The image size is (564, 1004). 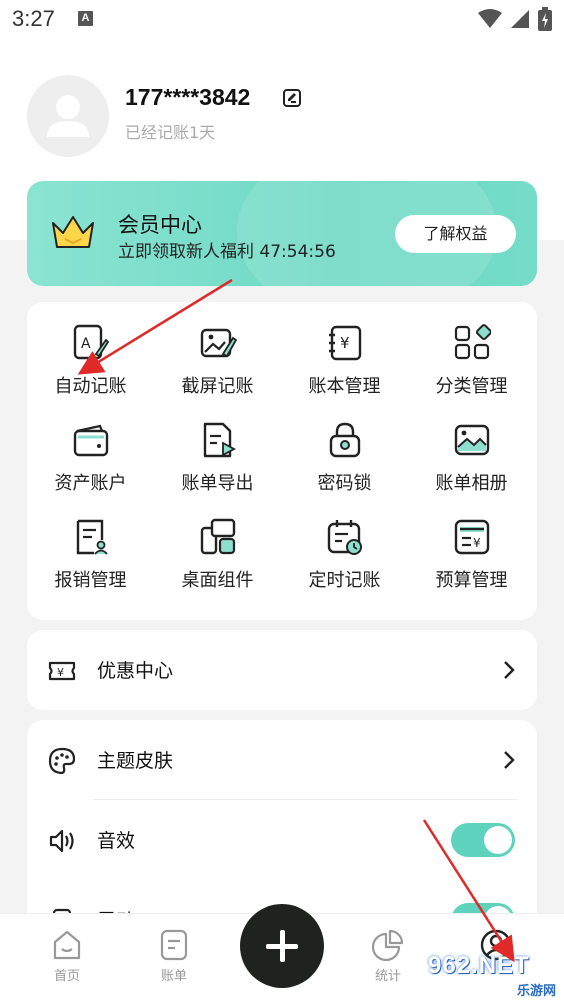 I want to click on category-icon, so click(x=472, y=342).